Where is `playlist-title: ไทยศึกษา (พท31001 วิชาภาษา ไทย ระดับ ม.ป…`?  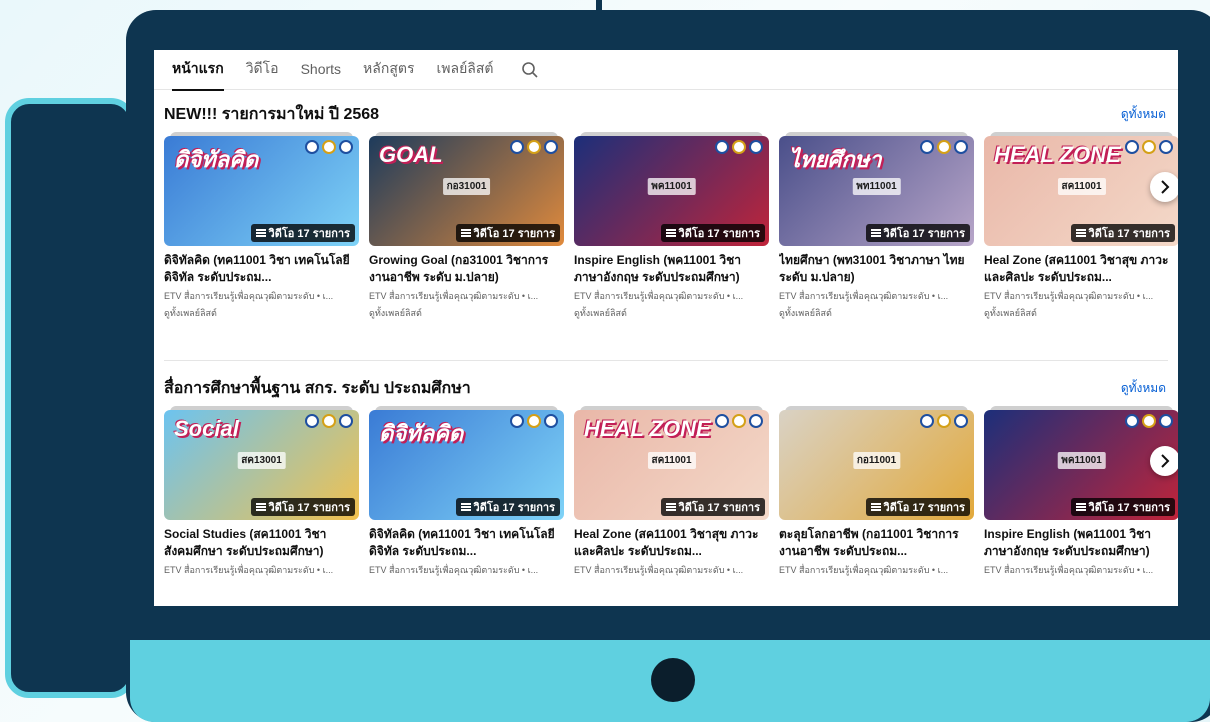 playlist-title: ไทยศึกษา (พท31001 วิชาภาษา ไทย ระดับ ม.ป… is located at coordinates (876, 269).